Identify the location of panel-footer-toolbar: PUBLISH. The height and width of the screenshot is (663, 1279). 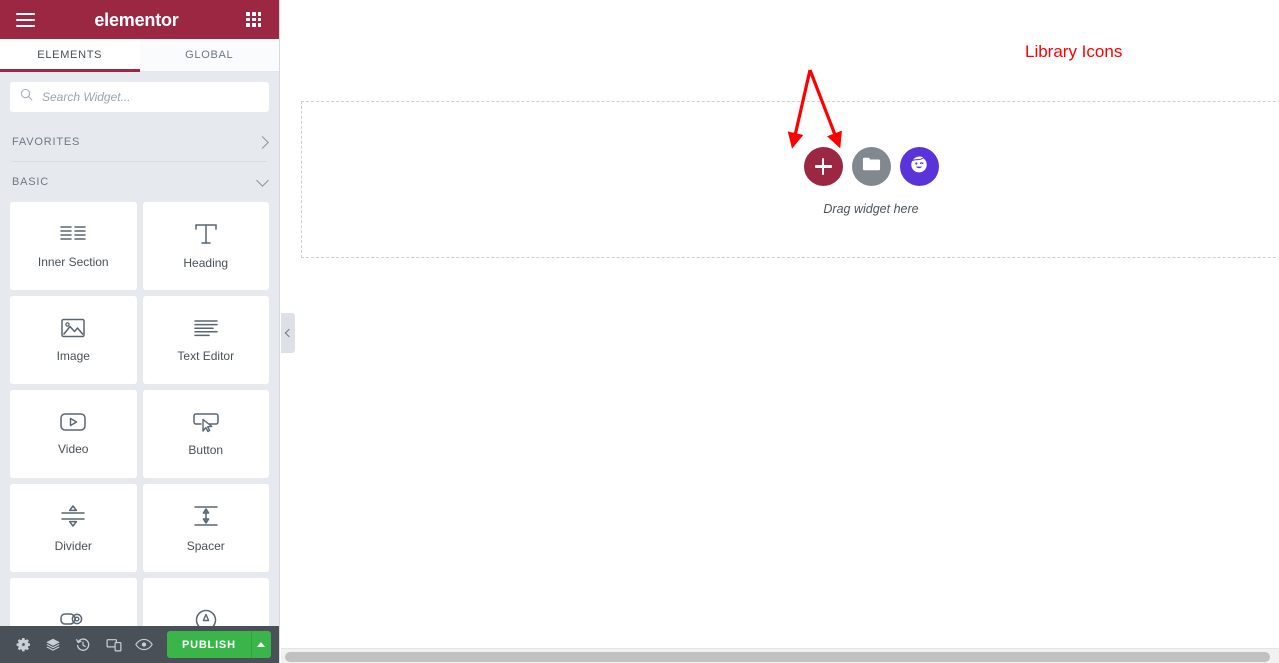
(139, 644).